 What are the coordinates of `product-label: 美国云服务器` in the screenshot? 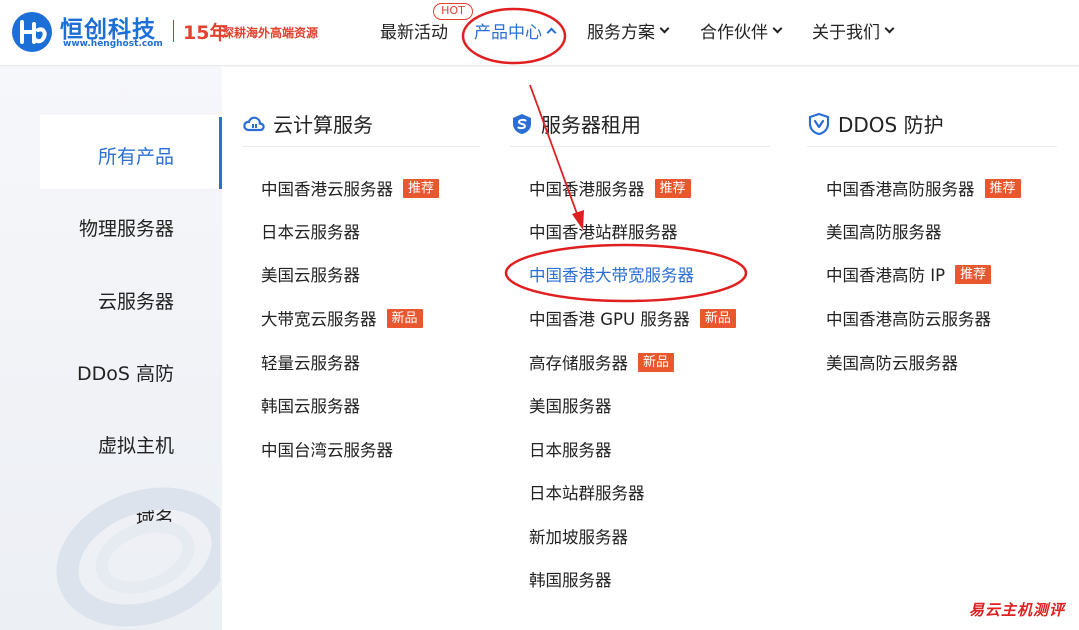 It's located at (310, 275).